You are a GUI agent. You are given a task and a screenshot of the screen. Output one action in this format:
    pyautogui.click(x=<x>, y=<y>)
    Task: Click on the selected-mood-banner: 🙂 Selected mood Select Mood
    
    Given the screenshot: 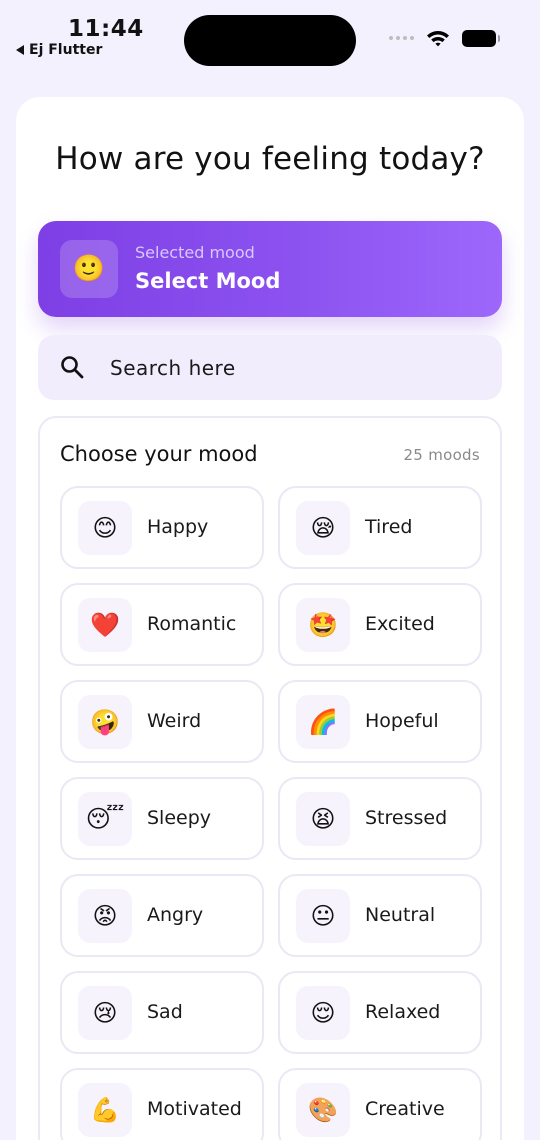 What is the action you would take?
    pyautogui.click(x=270, y=269)
    